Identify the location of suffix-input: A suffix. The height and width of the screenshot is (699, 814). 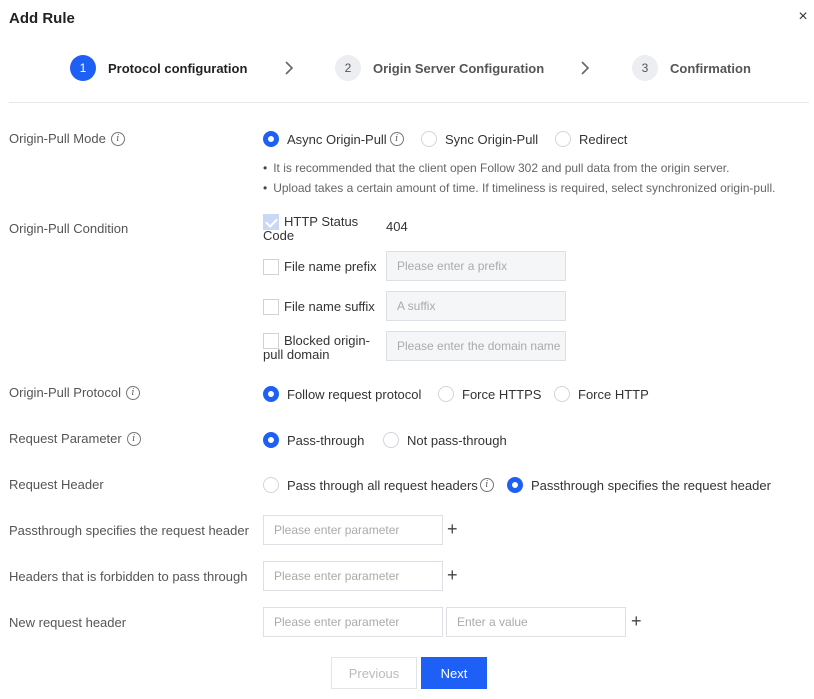
(476, 306).